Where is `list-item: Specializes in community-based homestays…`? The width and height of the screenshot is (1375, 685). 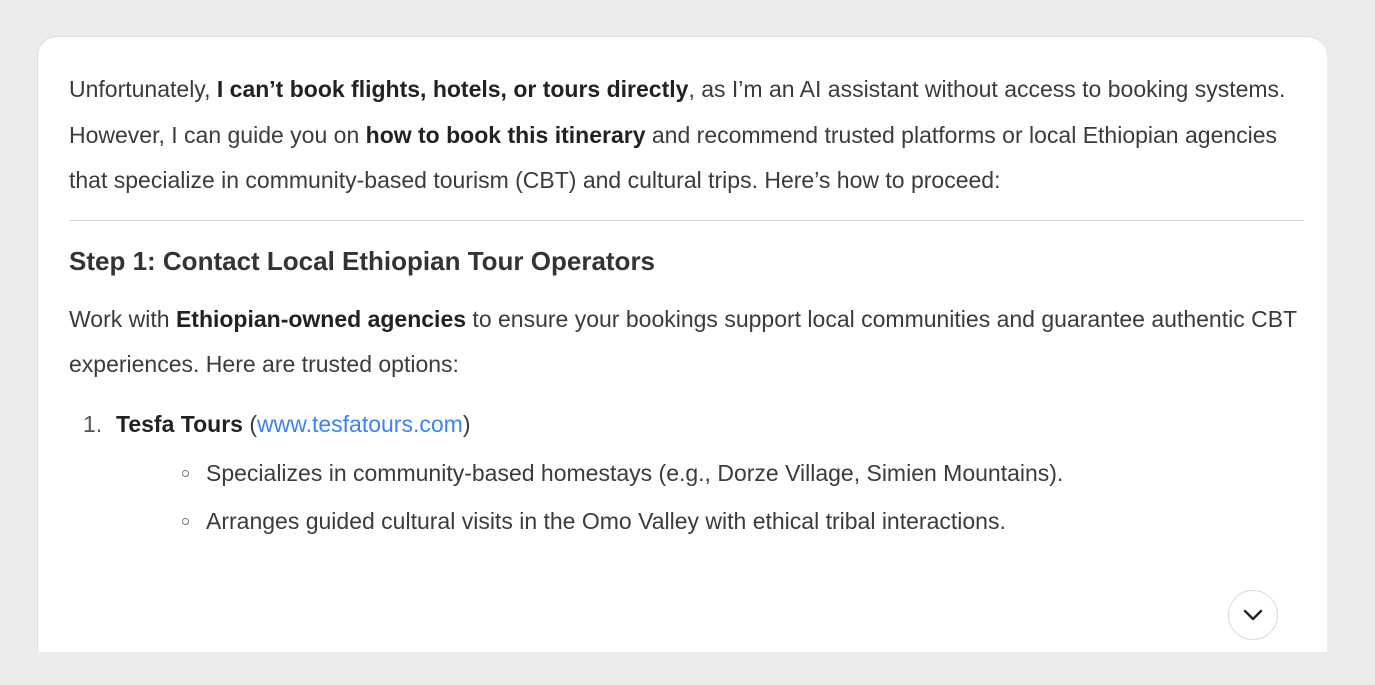
list-item: Specializes in community-based homestays… is located at coordinates (710, 473).